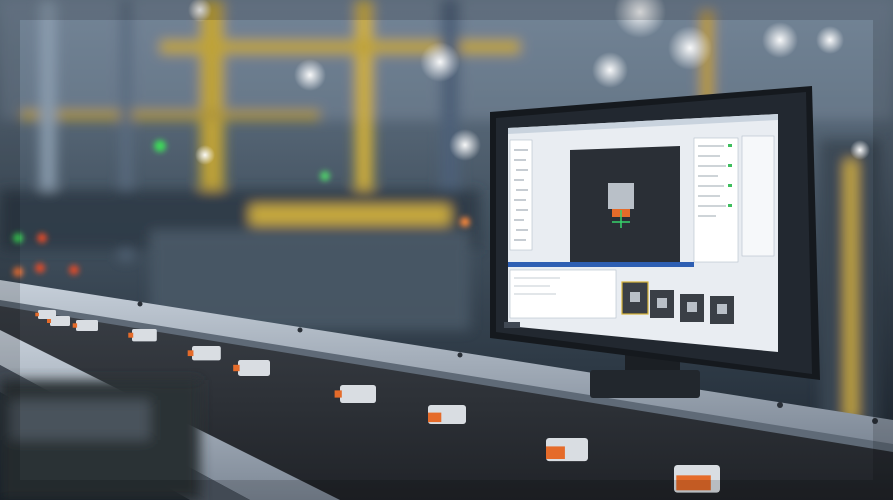 The height and width of the screenshot is (500, 893). I want to click on property-panel, so click(734, 199).